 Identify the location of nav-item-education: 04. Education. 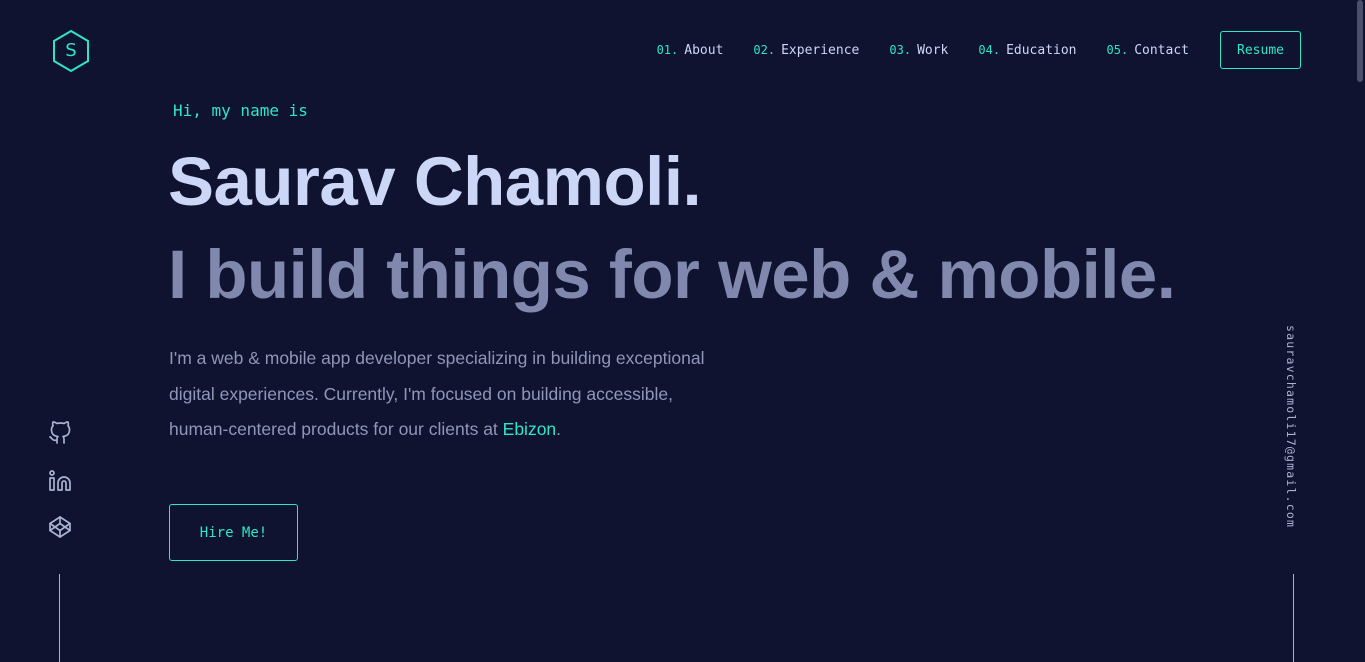
(1027, 50).